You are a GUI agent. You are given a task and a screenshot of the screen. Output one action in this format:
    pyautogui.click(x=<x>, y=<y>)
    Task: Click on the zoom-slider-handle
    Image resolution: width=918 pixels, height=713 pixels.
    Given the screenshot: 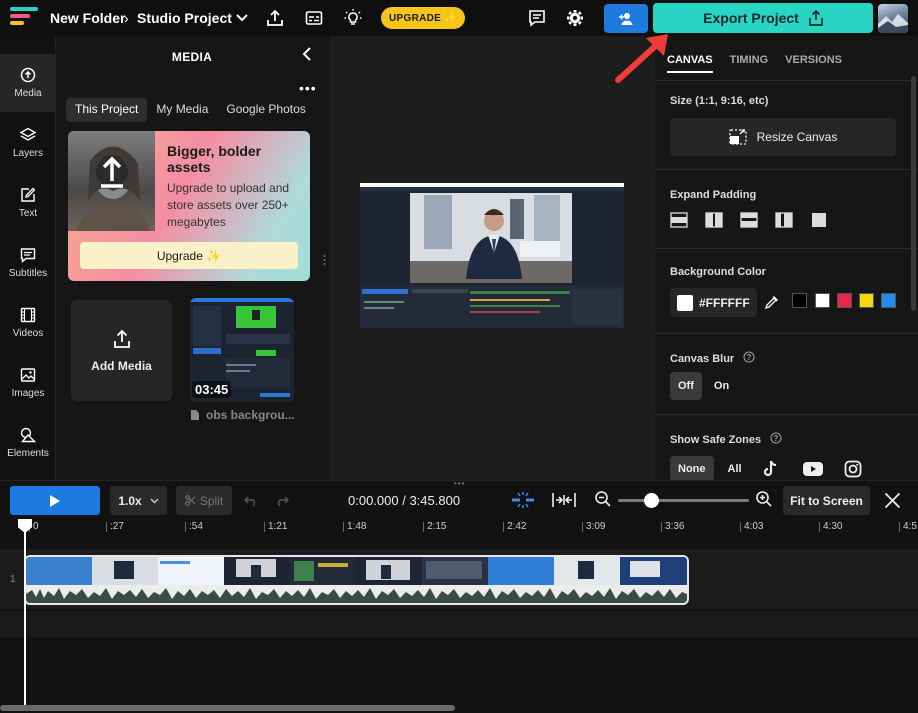 What is the action you would take?
    pyautogui.click(x=651, y=500)
    